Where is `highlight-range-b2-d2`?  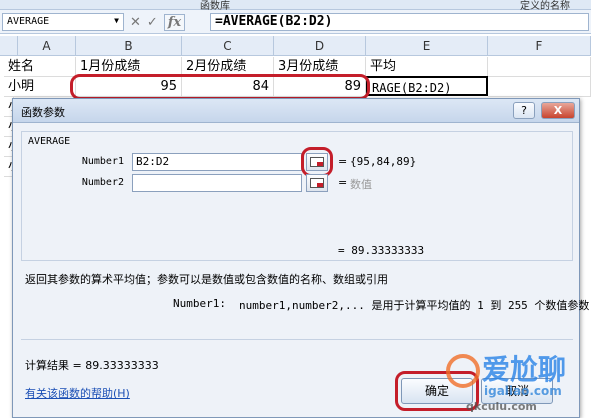 highlight-range-b2-d2 is located at coordinates (220, 87).